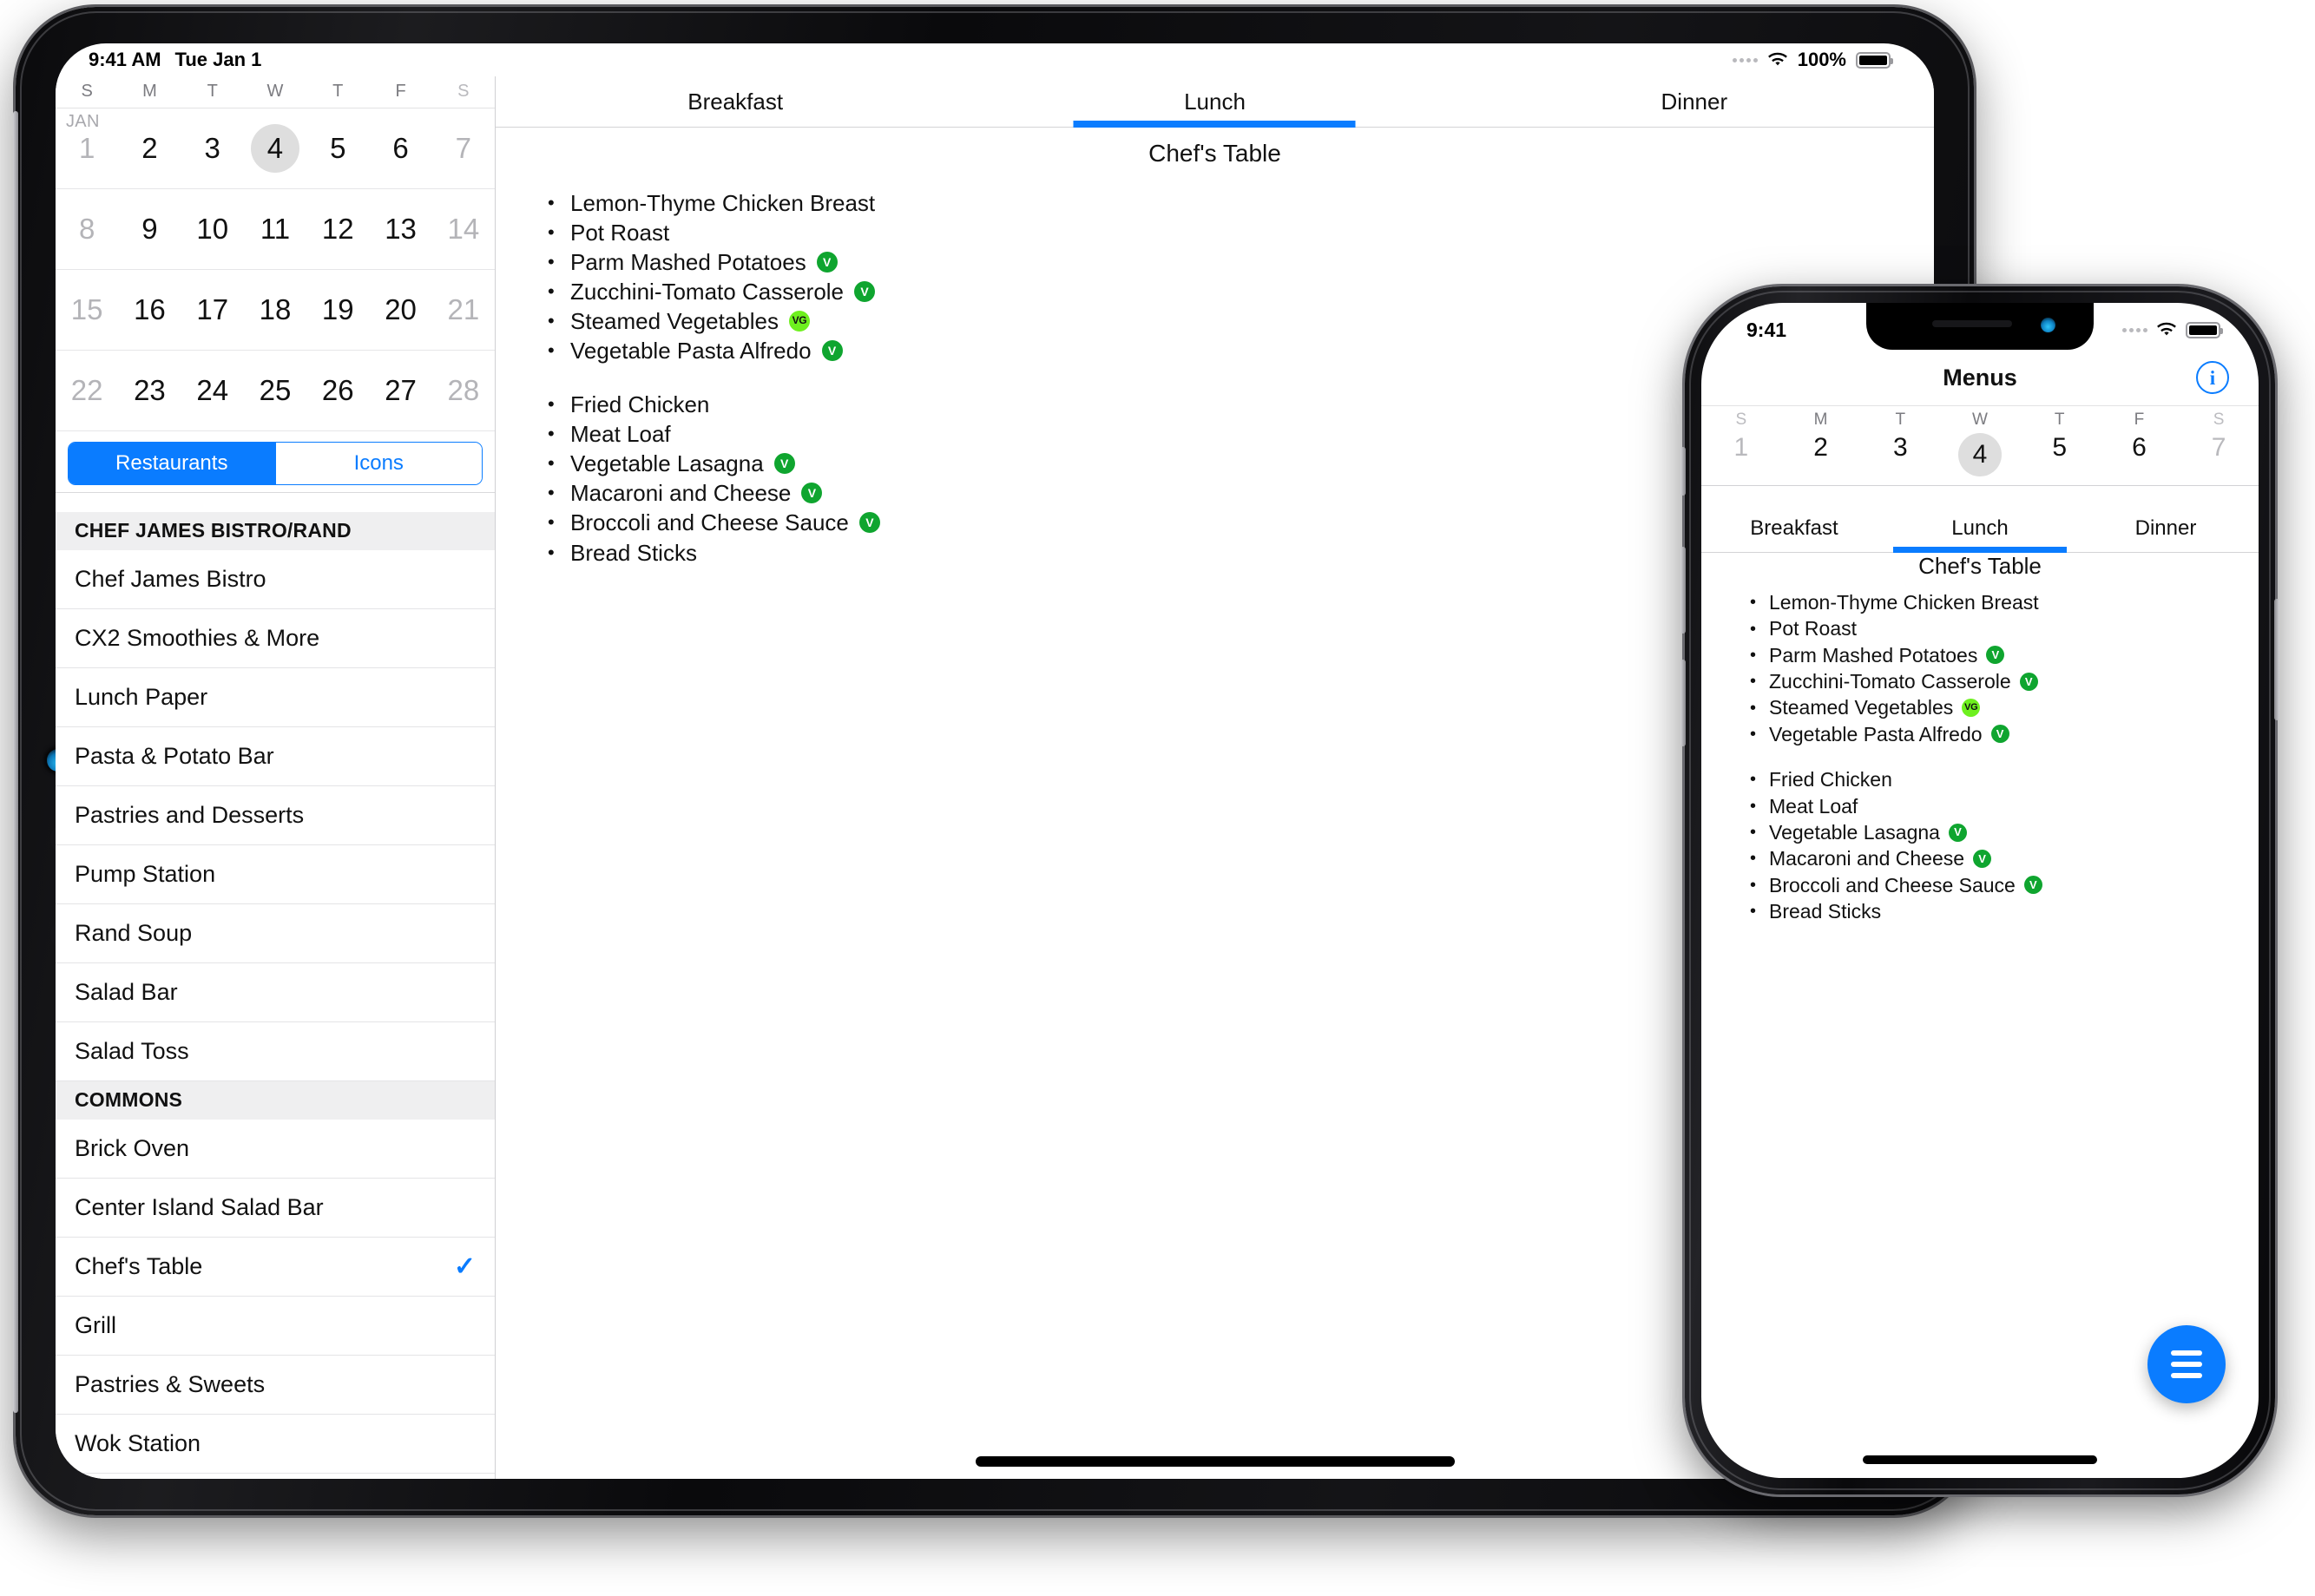 The height and width of the screenshot is (1596, 2315). What do you see at coordinates (400, 229) in the screenshot?
I see `calendar-day-cell: 13` at bounding box center [400, 229].